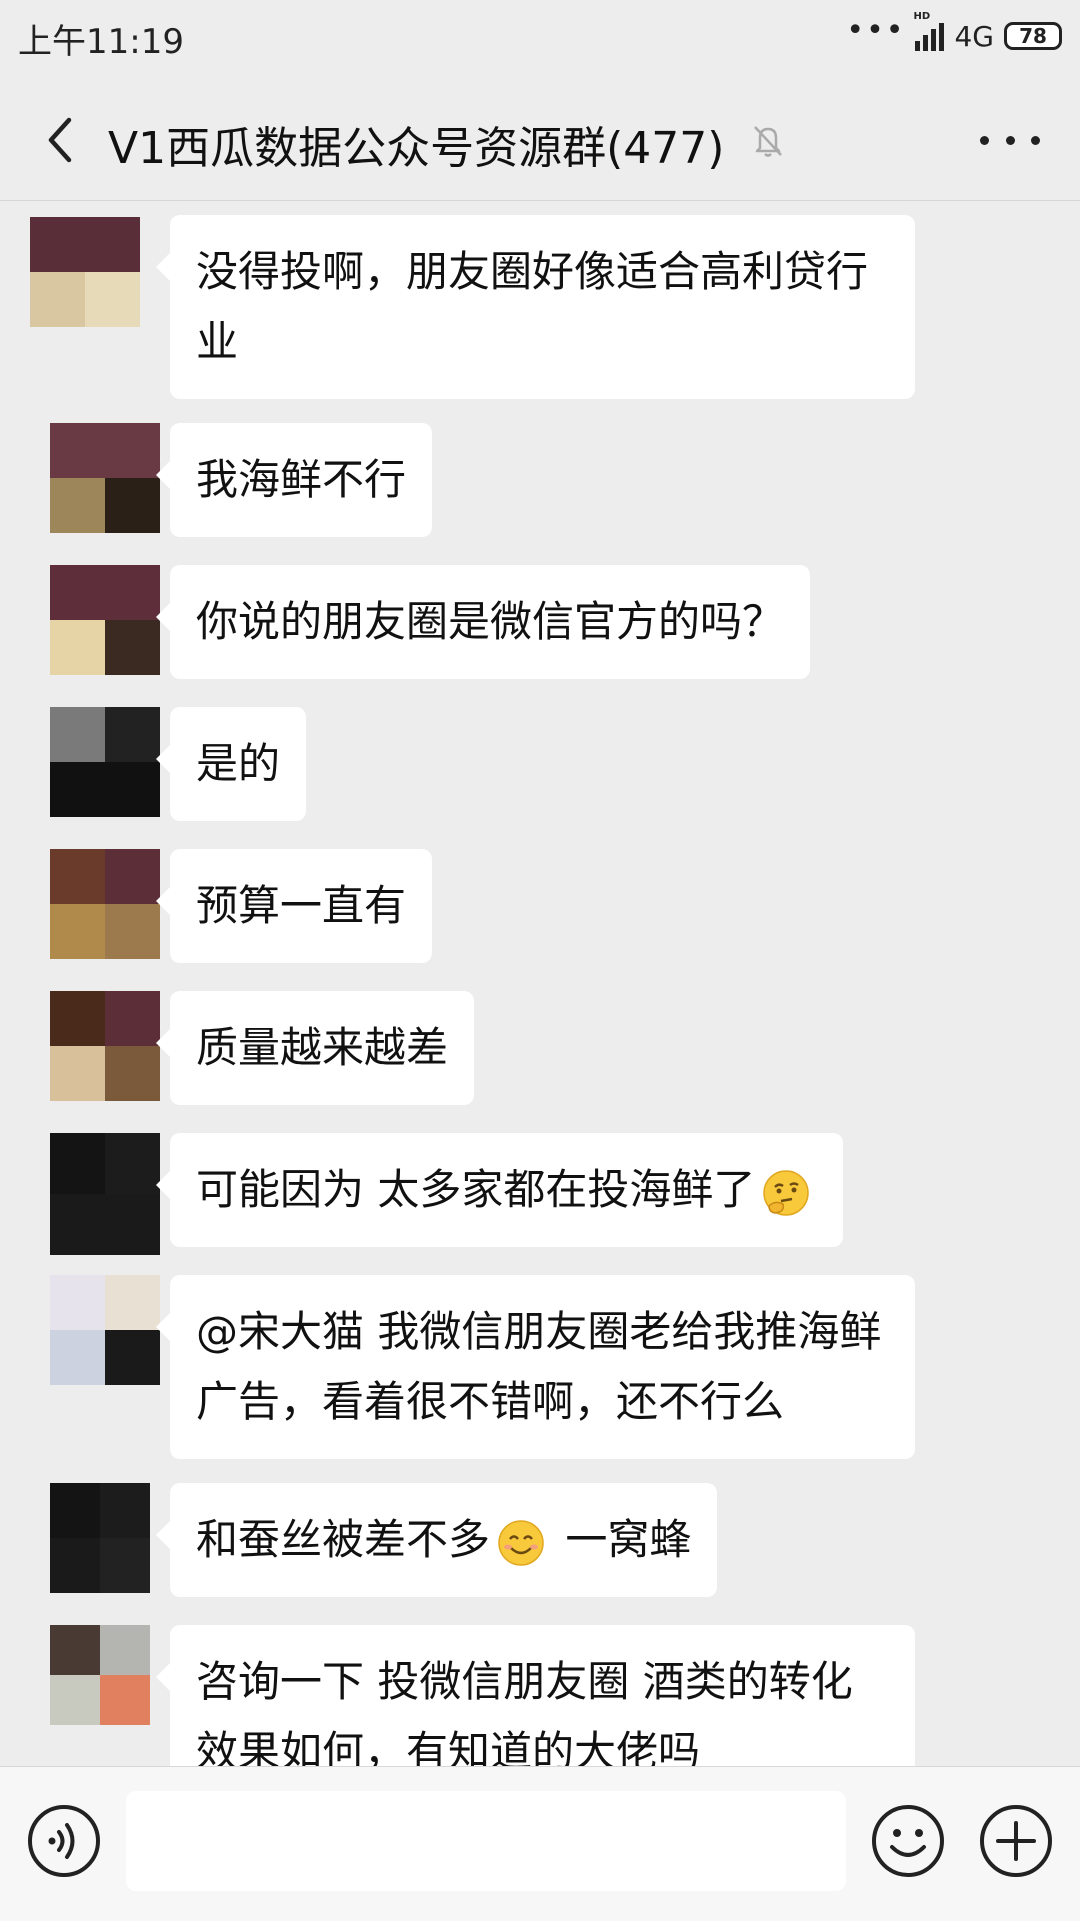  What do you see at coordinates (974, 36) in the screenshot?
I see `network-type: 4G` at bounding box center [974, 36].